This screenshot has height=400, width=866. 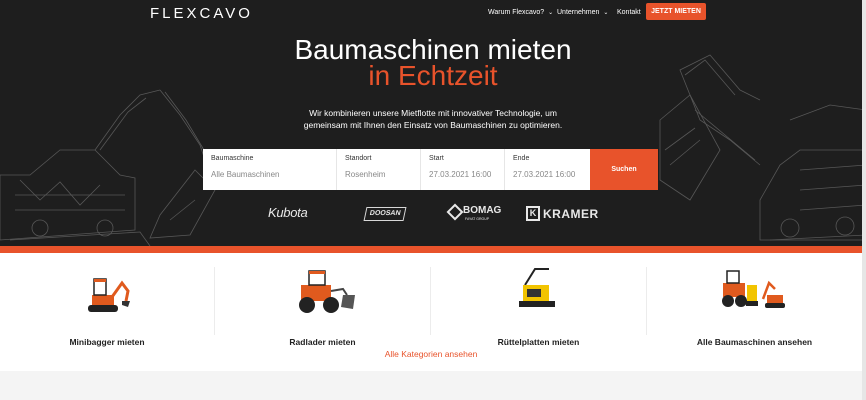 I want to click on wheel-loader-icon, so click(x=327, y=291).